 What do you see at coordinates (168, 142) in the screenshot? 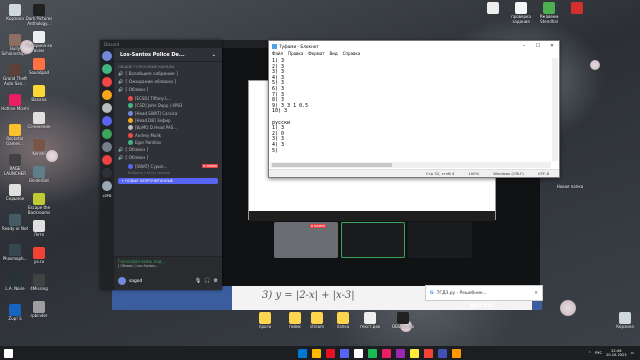
I see `voice-member: Egor Pantilov` at bounding box center [168, 142].